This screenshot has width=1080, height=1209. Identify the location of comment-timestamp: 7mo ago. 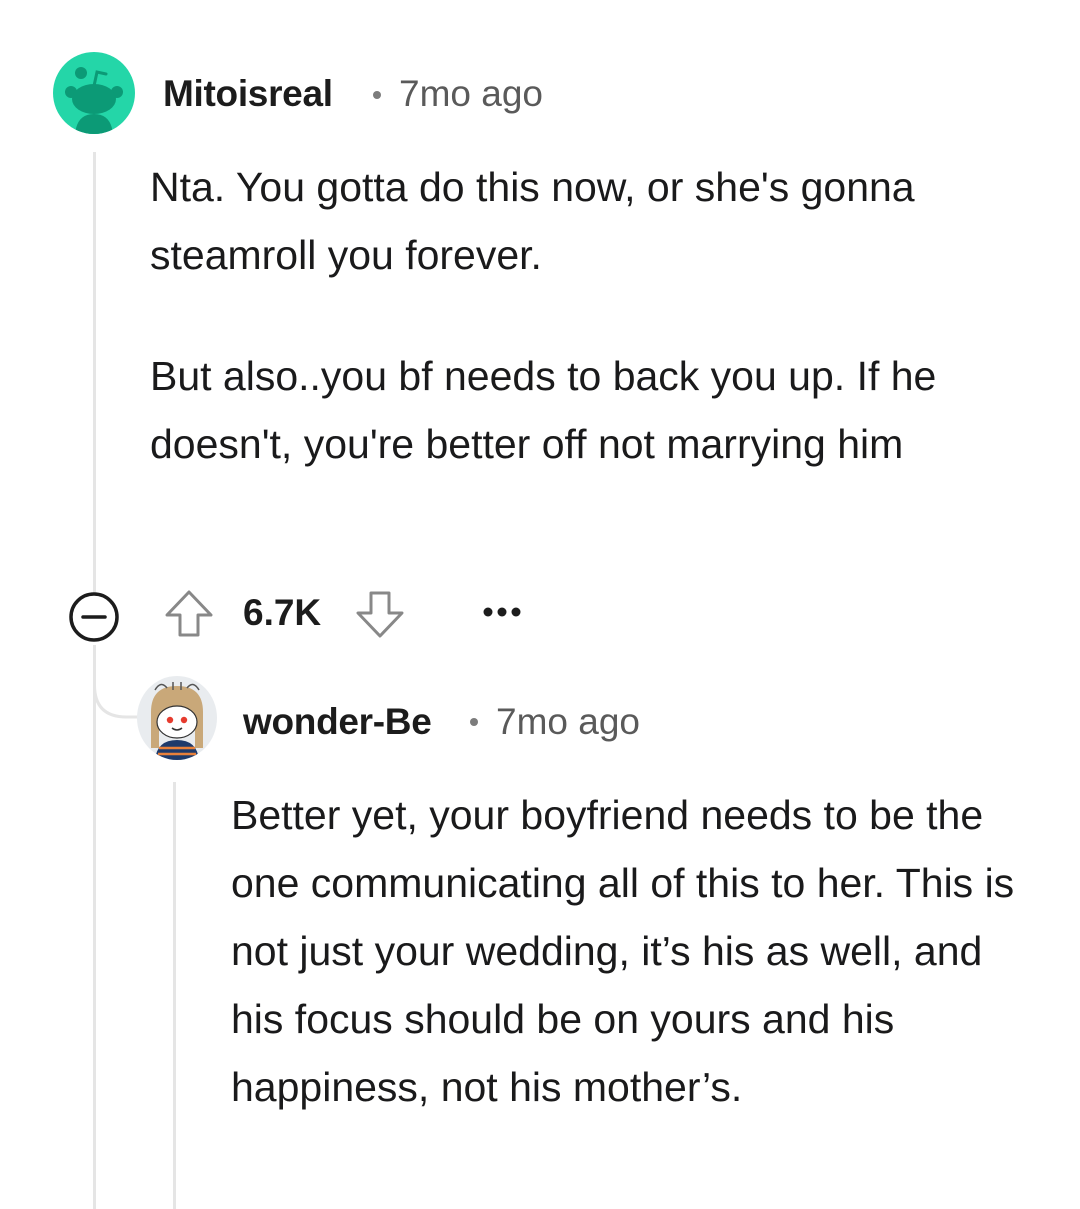
(471, 93).